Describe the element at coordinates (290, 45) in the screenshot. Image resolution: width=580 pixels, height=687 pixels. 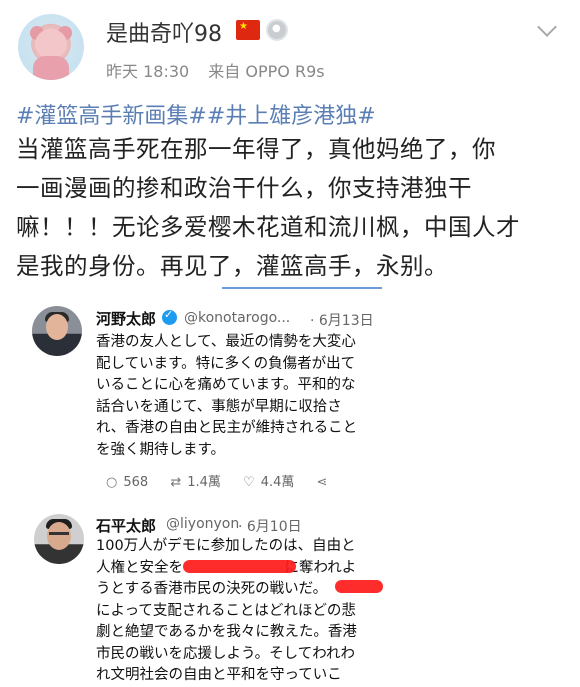
I see `post-header: 是曲奇吖98 ★ ● 昨天 18:30 来自 OPPO R9s` at that location.